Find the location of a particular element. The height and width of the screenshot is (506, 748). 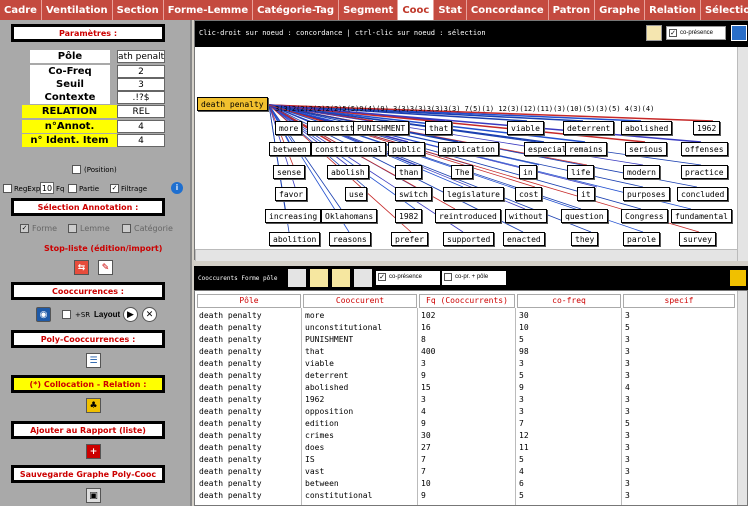

graph-node: it is located at coordinates (586, 194).